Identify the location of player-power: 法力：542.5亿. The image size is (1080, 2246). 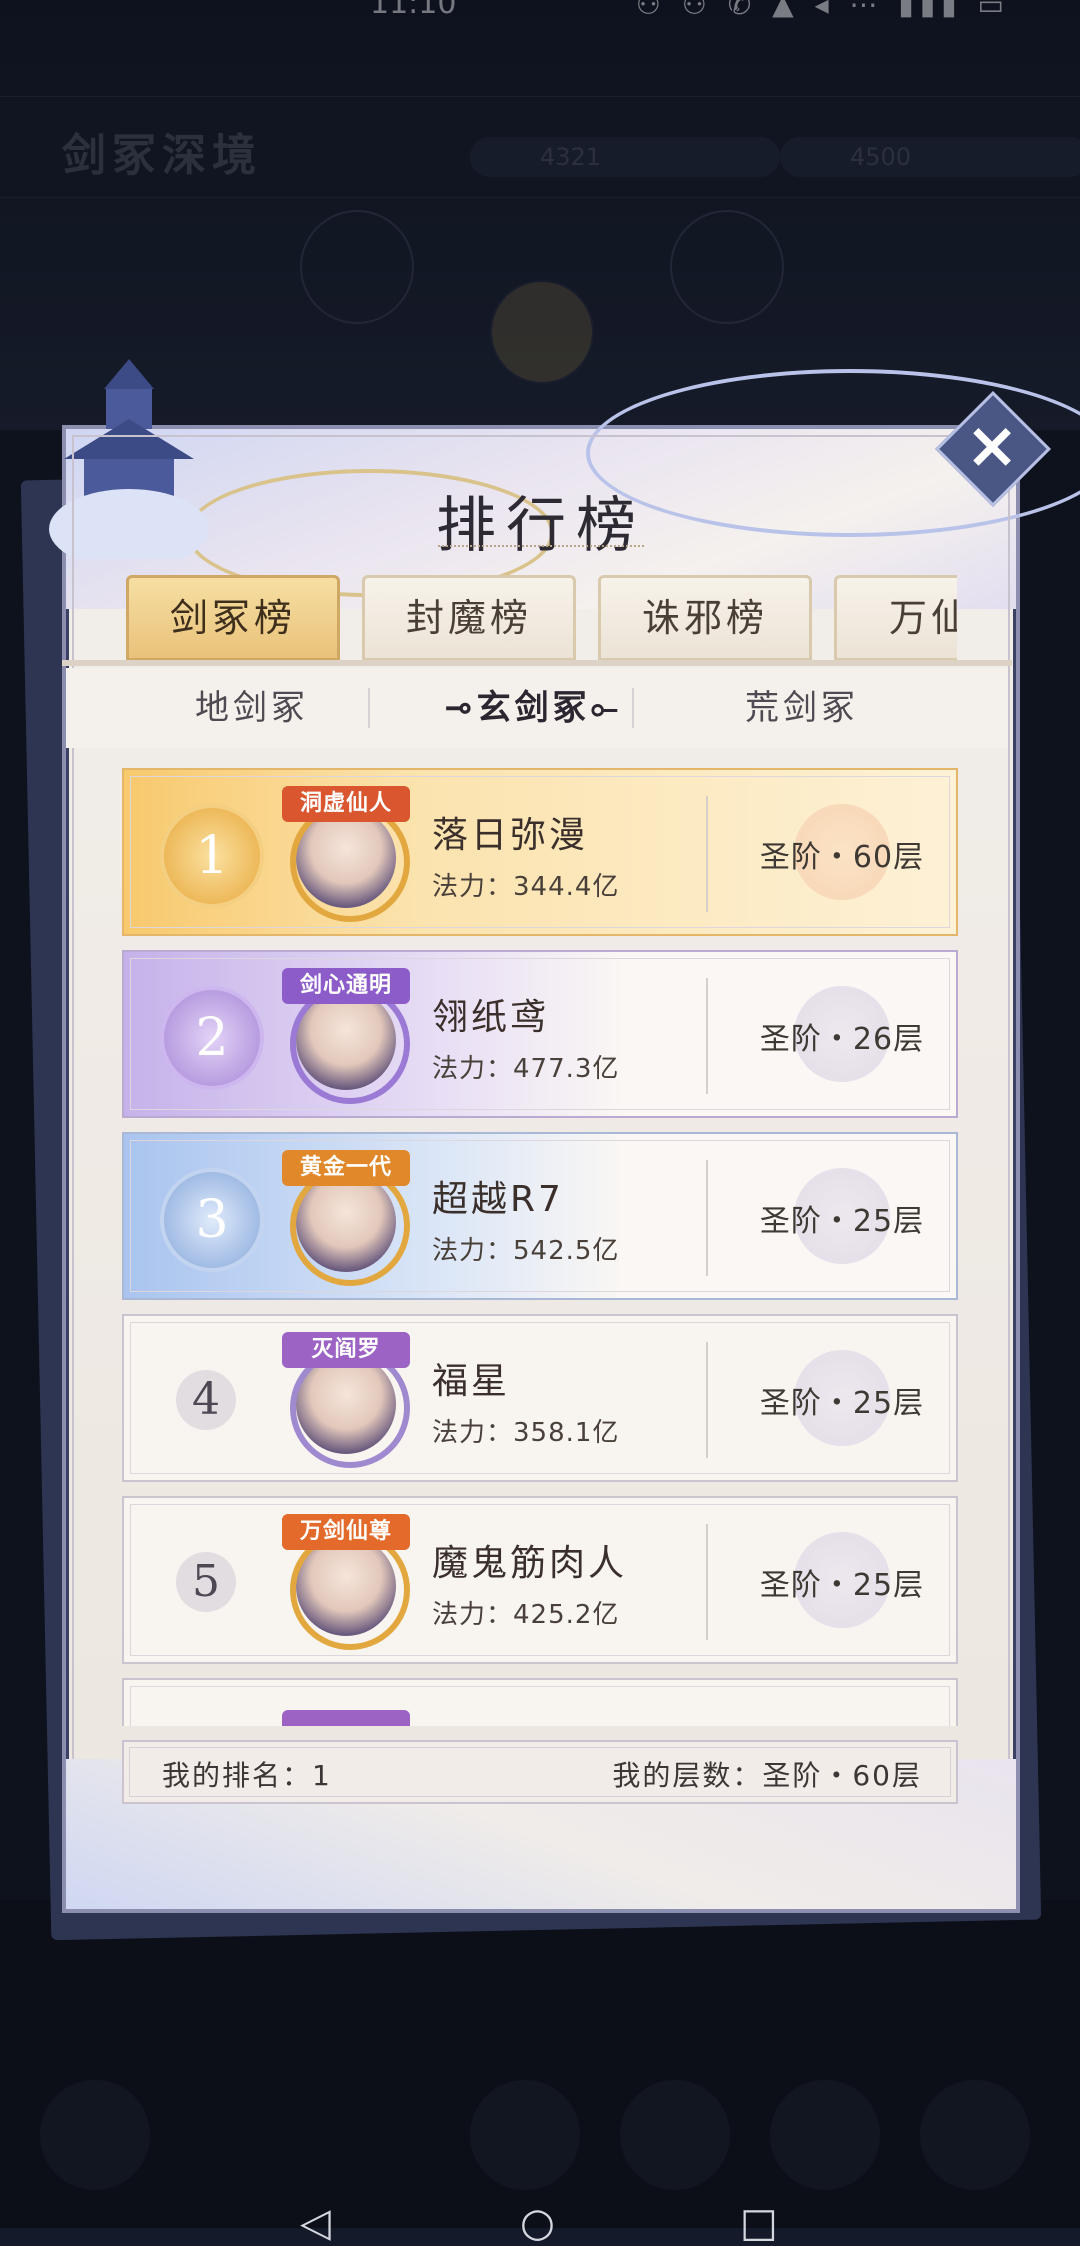
(526, 1251).